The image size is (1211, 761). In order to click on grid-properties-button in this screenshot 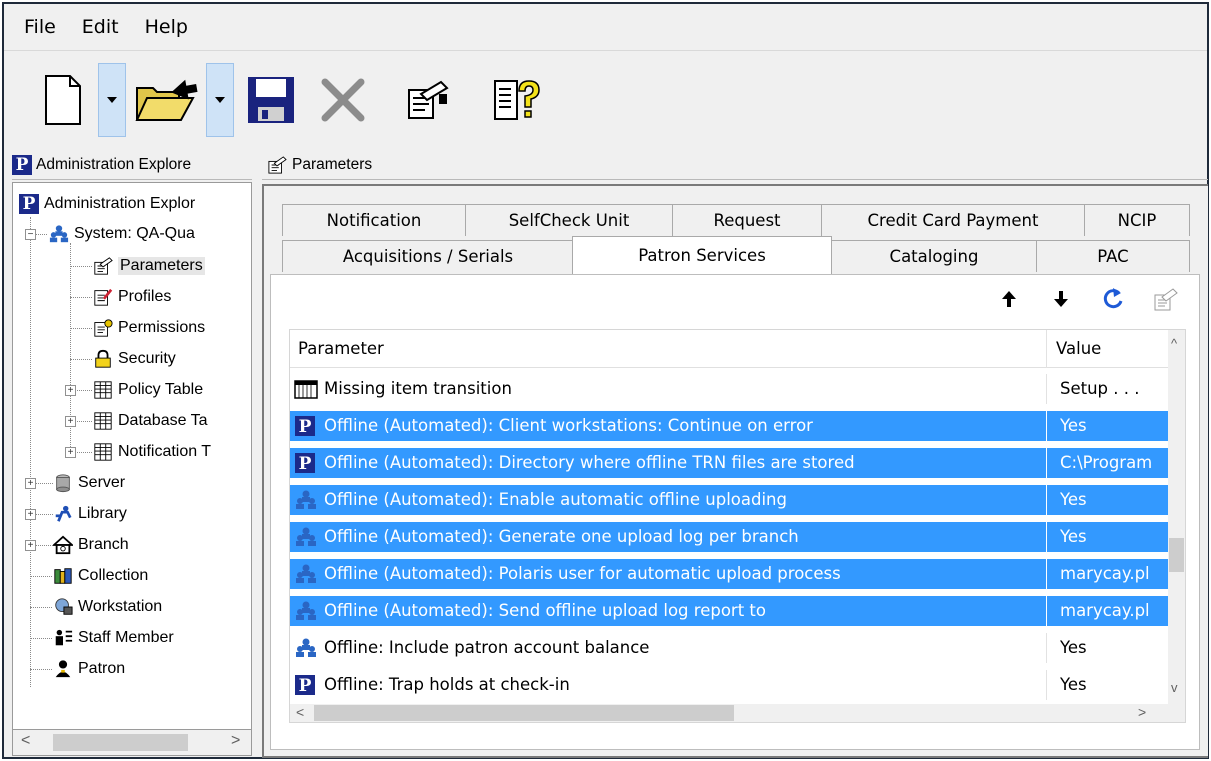, I will do `click(1165, 299)`.